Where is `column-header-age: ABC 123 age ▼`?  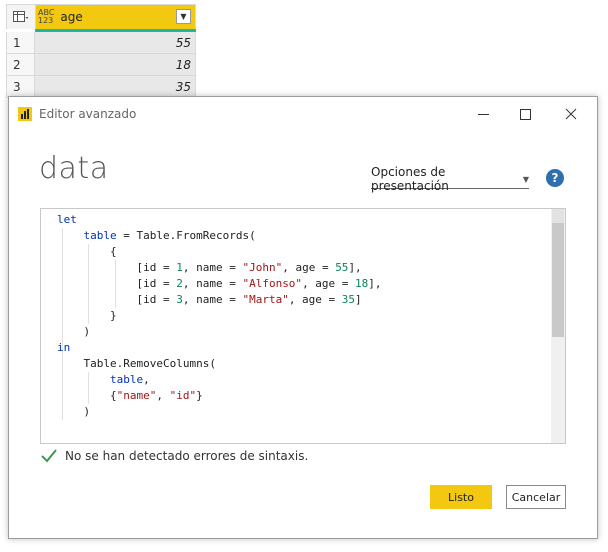
column-header-age: ABC 123 age ▼ is located at coordinates (115, 17).